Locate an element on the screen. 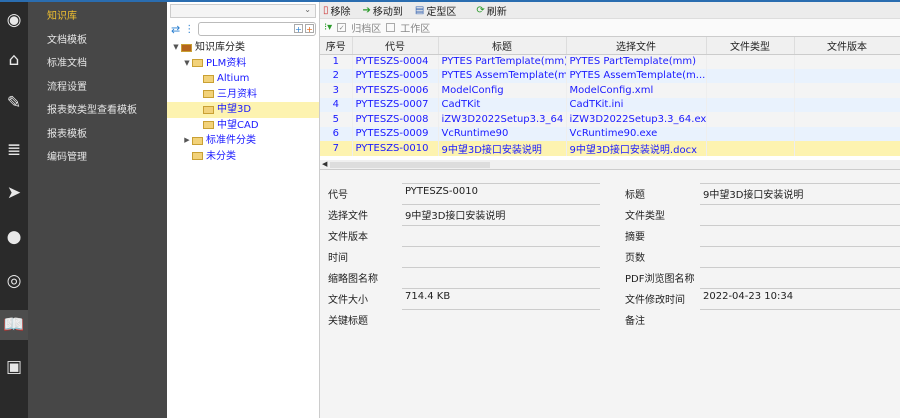  nav-item: 报表数类型查看模板 is located at coordinates (97, 111).